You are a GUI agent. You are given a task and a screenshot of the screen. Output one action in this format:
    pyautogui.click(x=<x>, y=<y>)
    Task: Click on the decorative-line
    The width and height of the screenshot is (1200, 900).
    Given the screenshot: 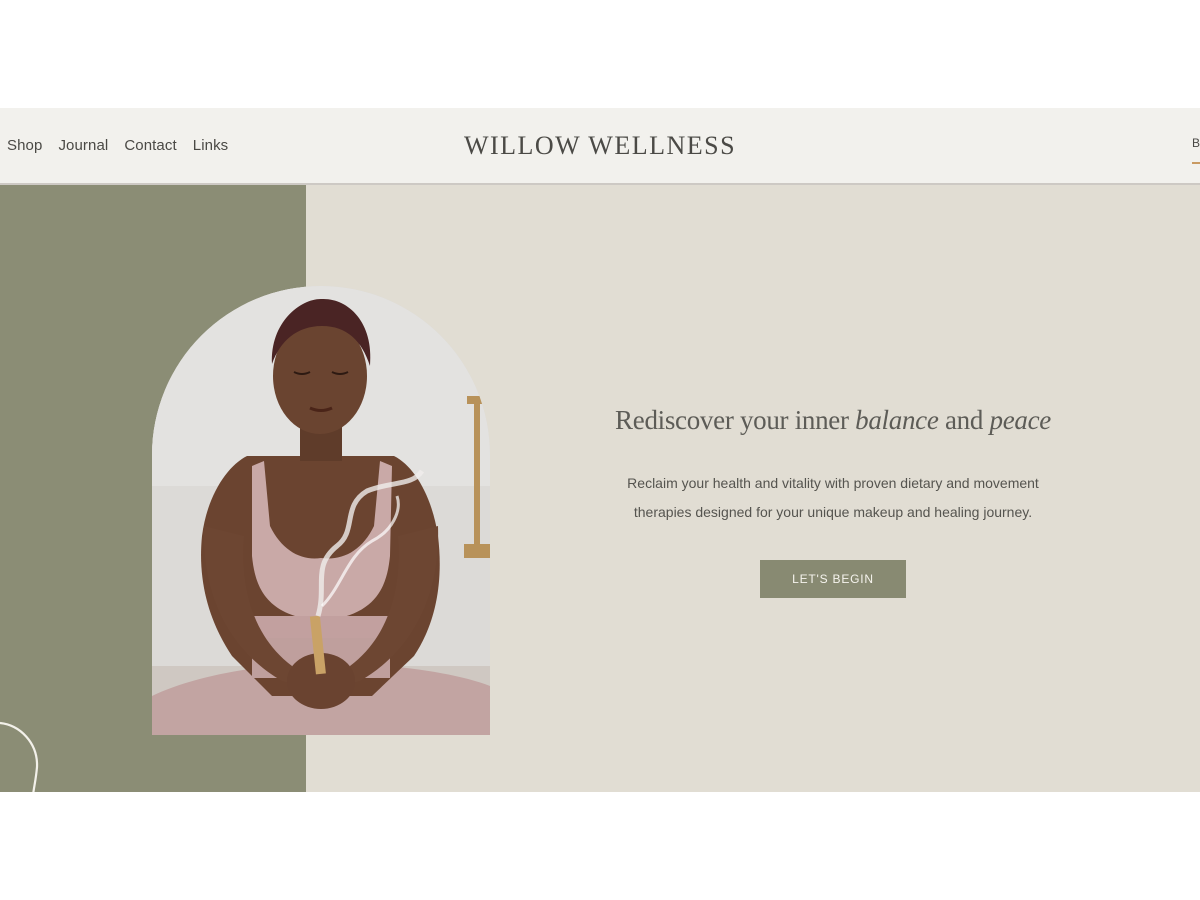 What is the action you would take?
    pyautogui.click(x=19, y=756)
    